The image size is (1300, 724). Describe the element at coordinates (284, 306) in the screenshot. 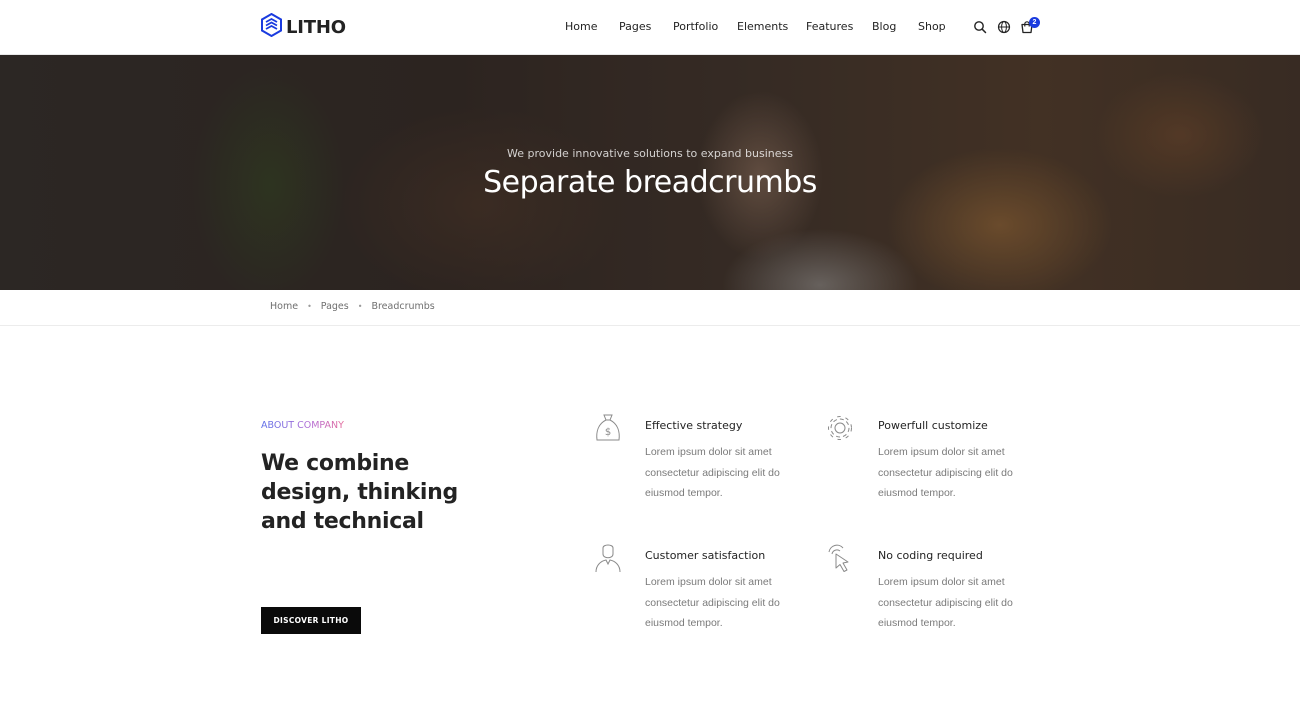

I see `breadcrumb-home: Home` at that location.